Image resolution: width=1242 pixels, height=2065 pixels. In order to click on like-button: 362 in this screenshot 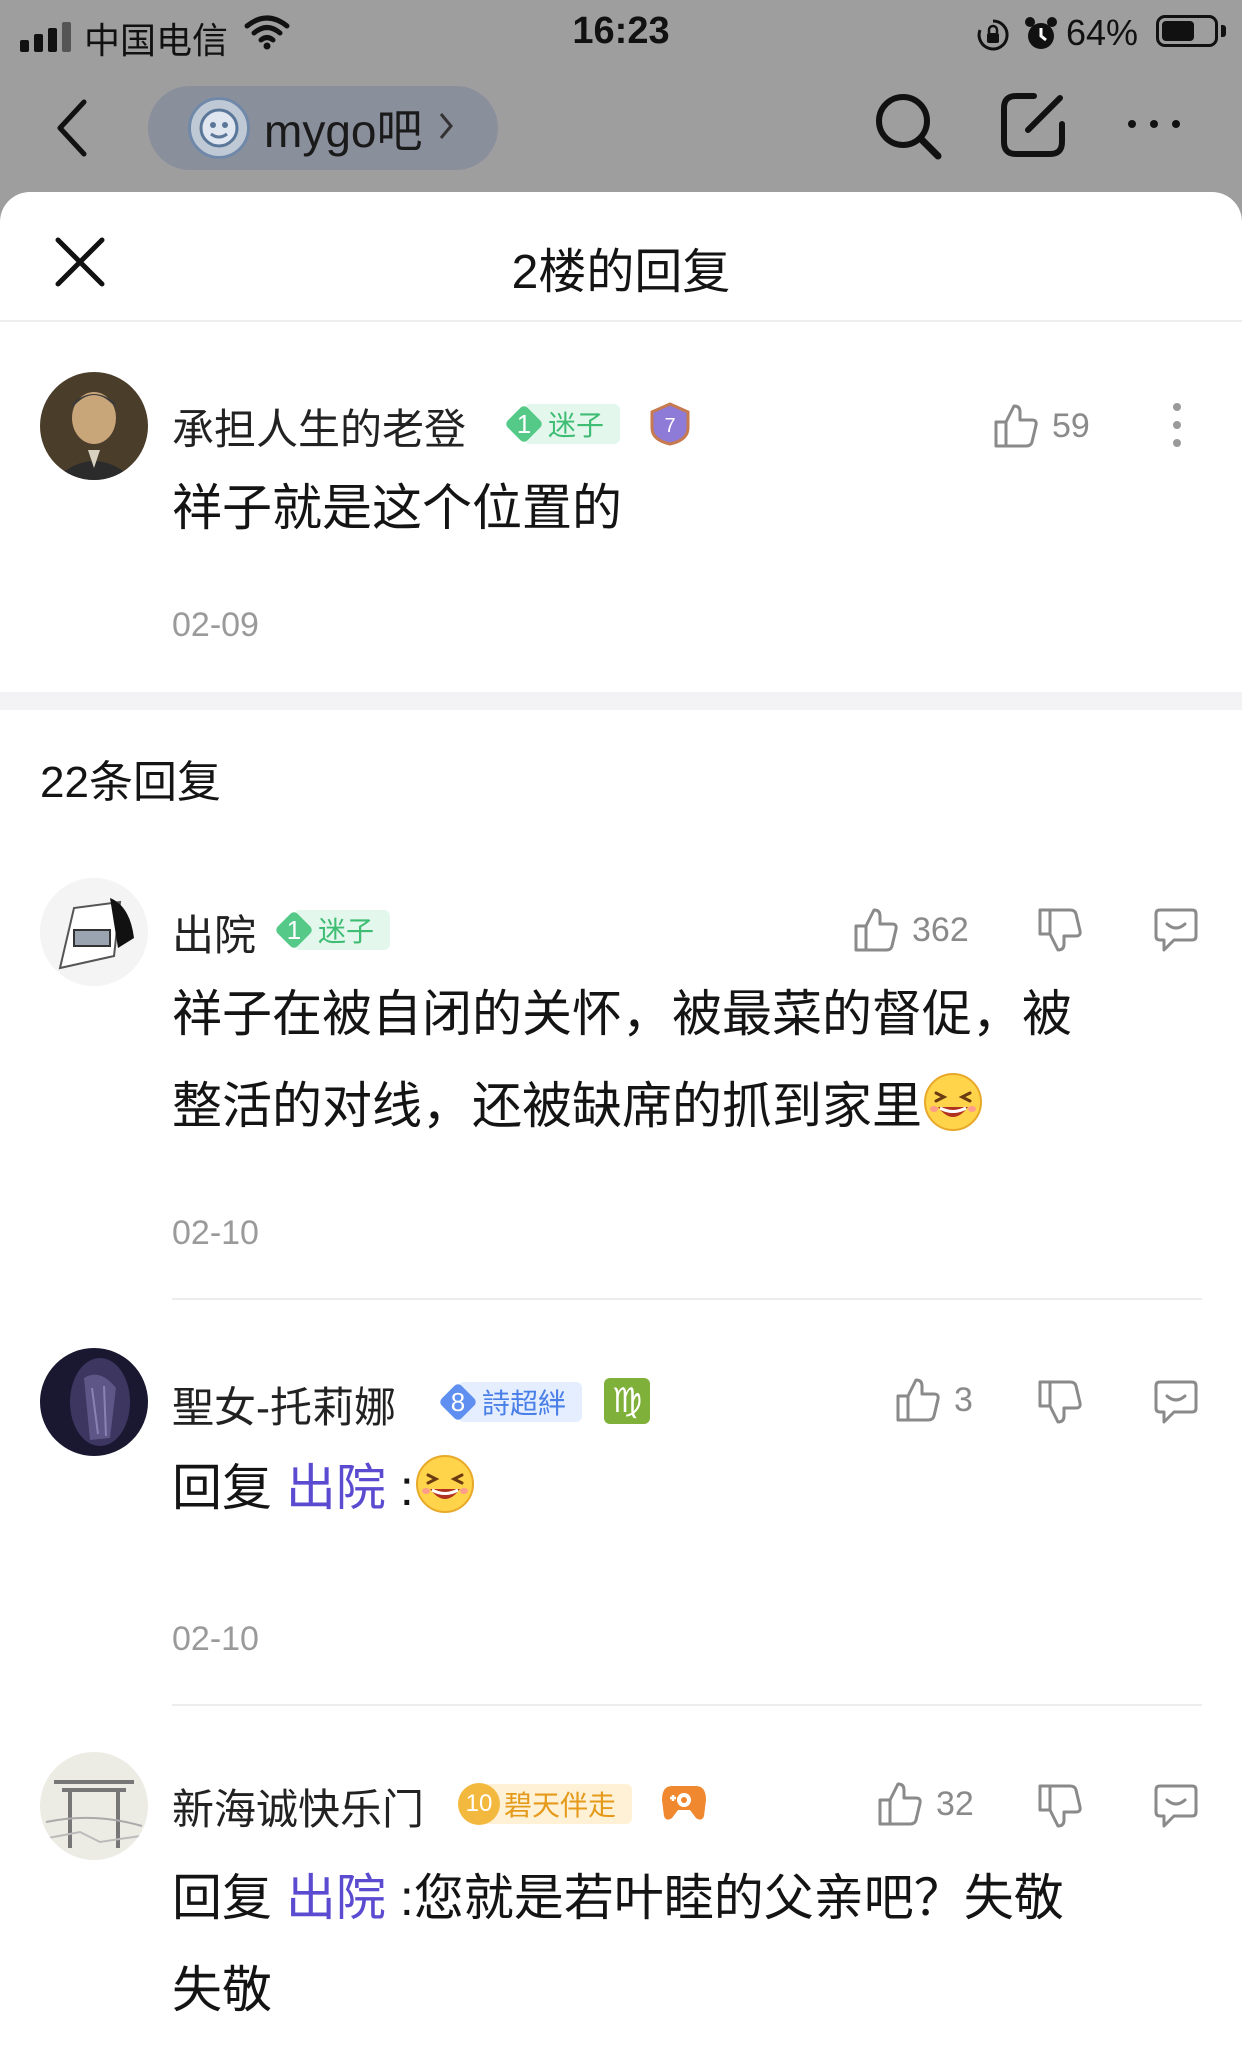, I will do `click(910, 930)`.